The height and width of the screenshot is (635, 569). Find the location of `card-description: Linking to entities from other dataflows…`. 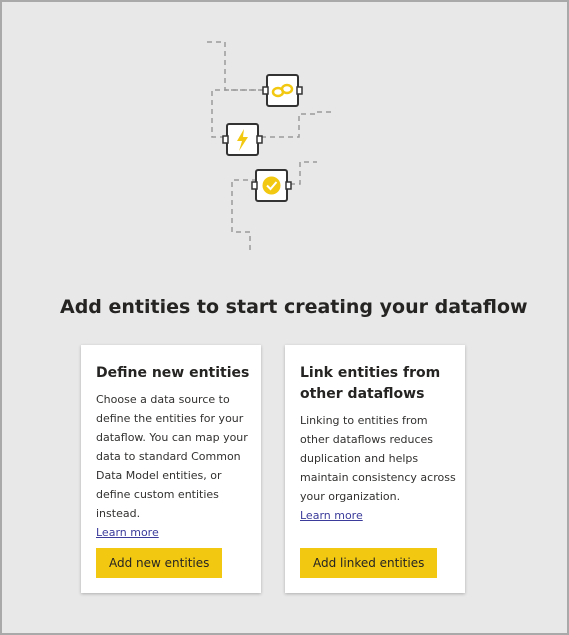

card-description: Linking to entities from other dataflows… is located at coordinates (380, 468).